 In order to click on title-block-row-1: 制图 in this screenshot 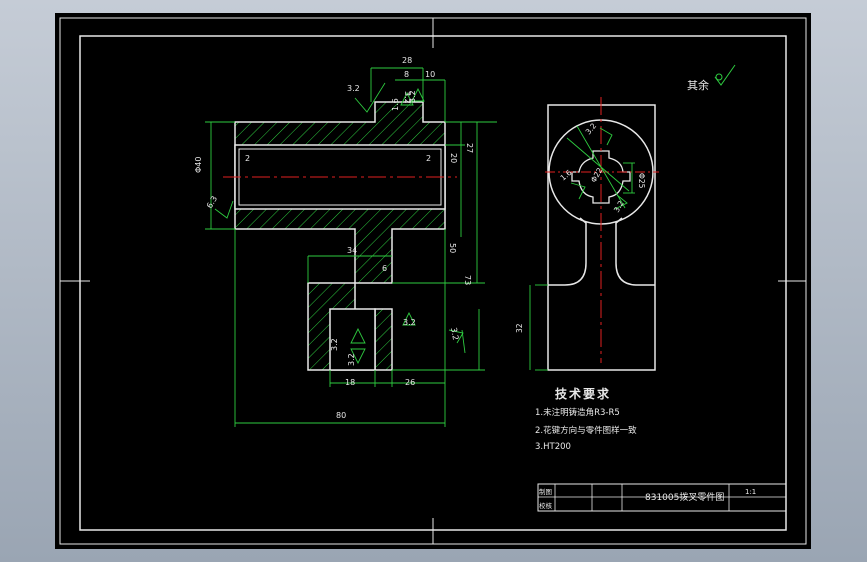, I will do `click(545, 491)`.